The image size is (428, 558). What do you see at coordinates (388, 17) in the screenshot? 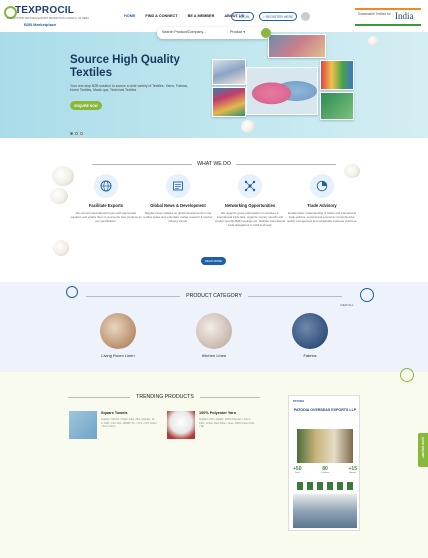
I see `partner-logo: Sustainable Textiles for India` at bounding box center [388, 17].